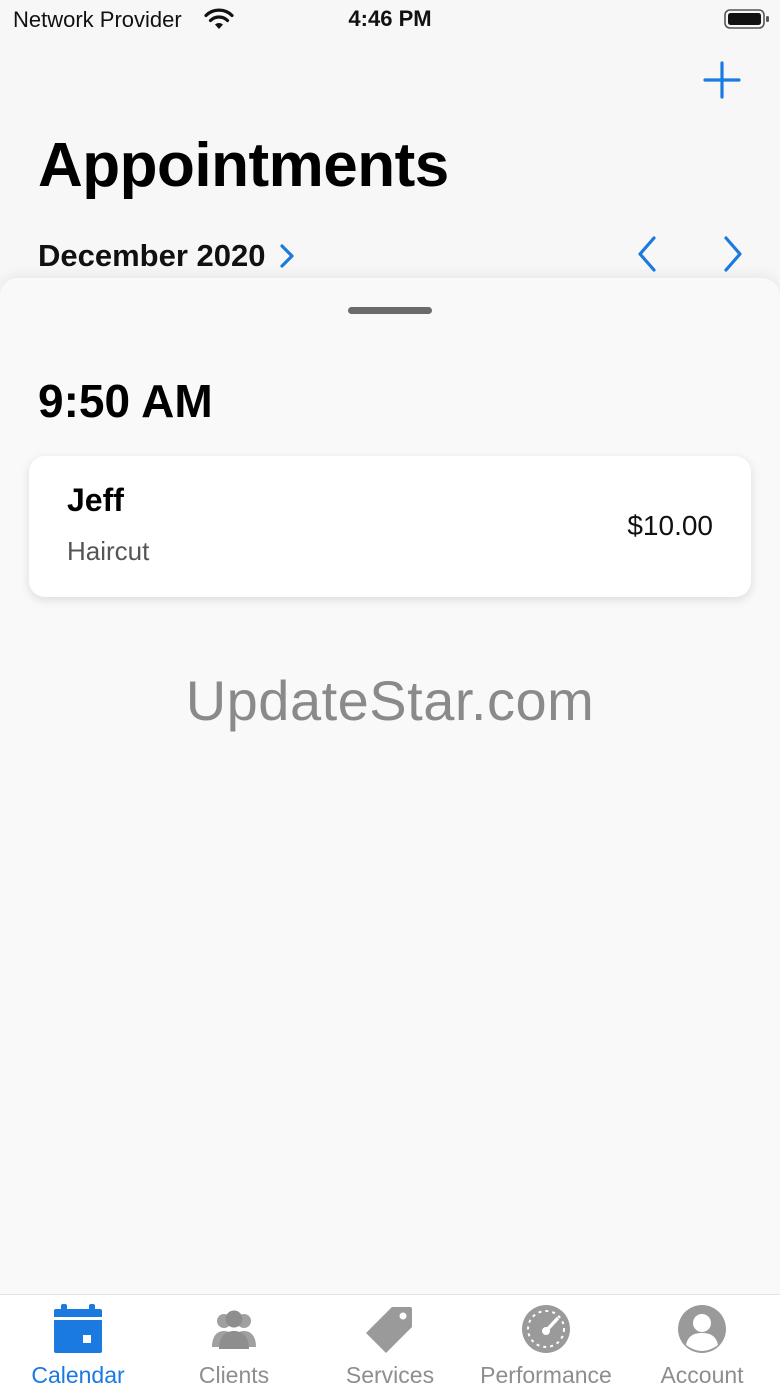 This screenshot has height=1387, width=780. Describe the element at coordinates (746, 19) in the screenshot. I see `battery-icon` at that location.